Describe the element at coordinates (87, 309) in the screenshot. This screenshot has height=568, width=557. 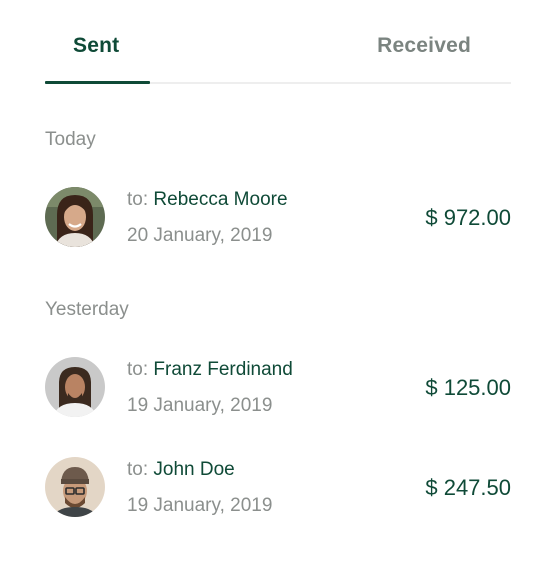
I see `section-label-yesterday: Yesterday` at that location.